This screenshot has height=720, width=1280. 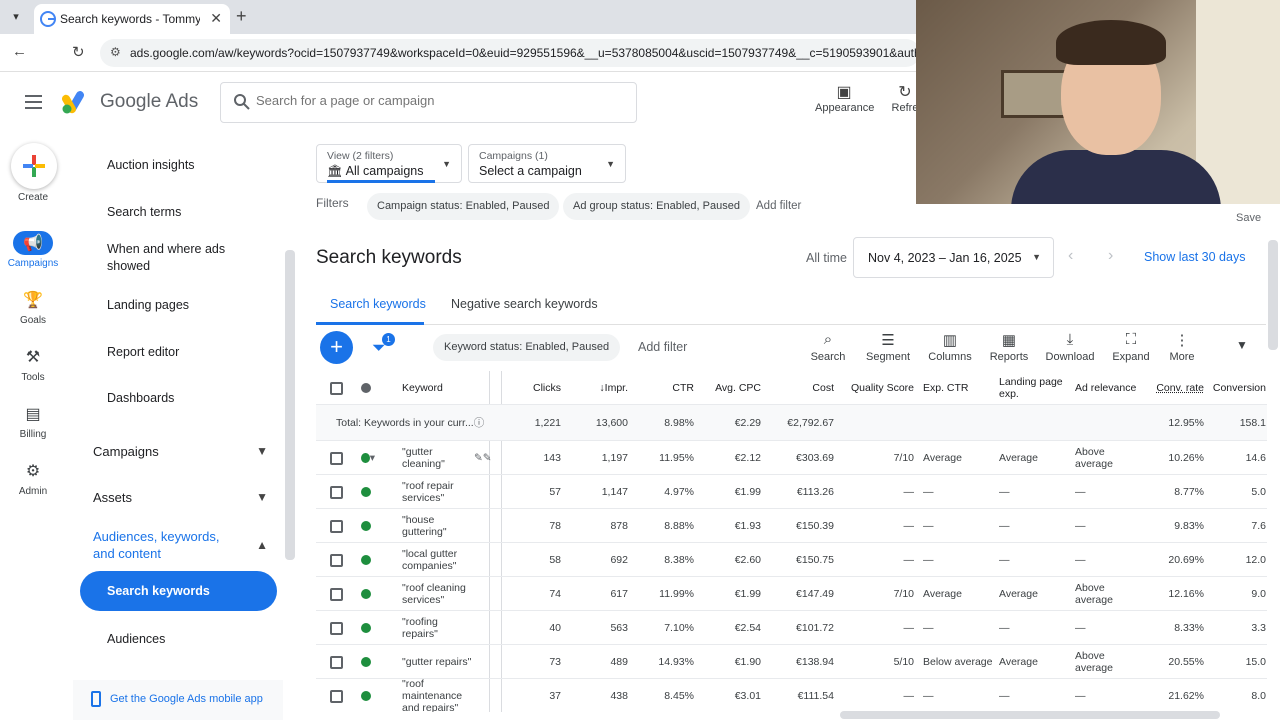 I want to click on date-range-picker: Nov 4, 2023 – Jan 16, 2025 ▼, so click(x=953, y=257).